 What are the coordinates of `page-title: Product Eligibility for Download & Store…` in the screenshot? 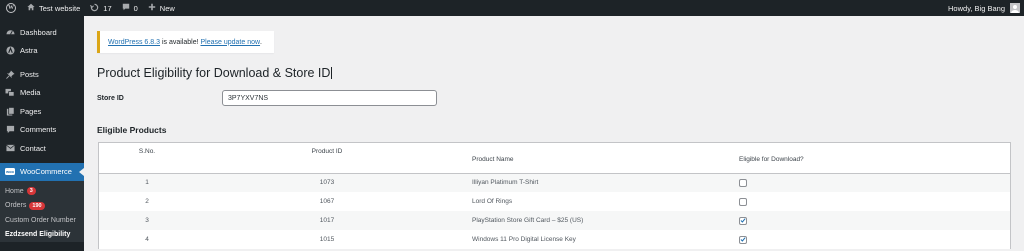 It's located at (215, 73).